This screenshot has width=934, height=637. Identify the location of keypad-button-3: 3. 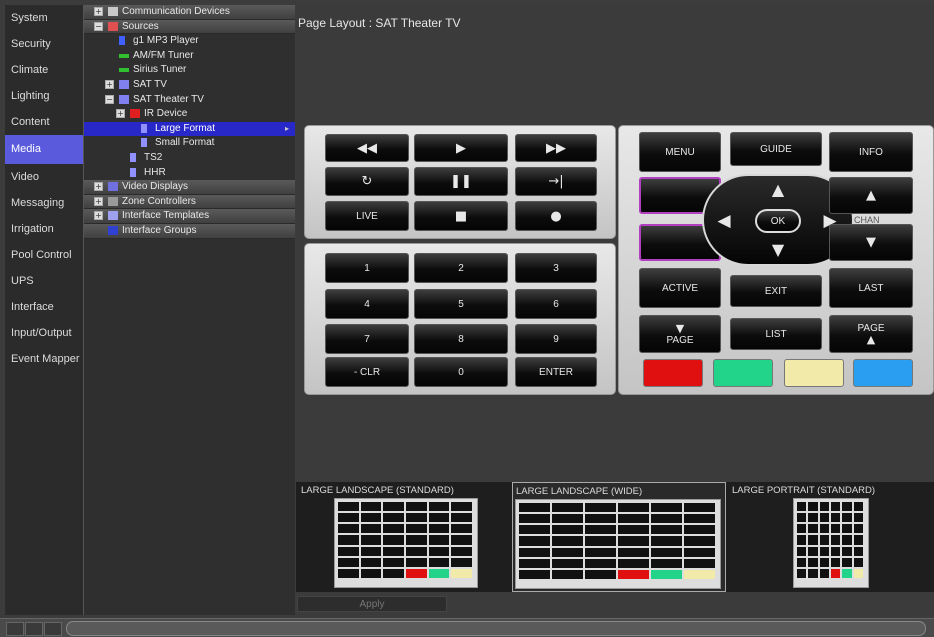
(556, 268).